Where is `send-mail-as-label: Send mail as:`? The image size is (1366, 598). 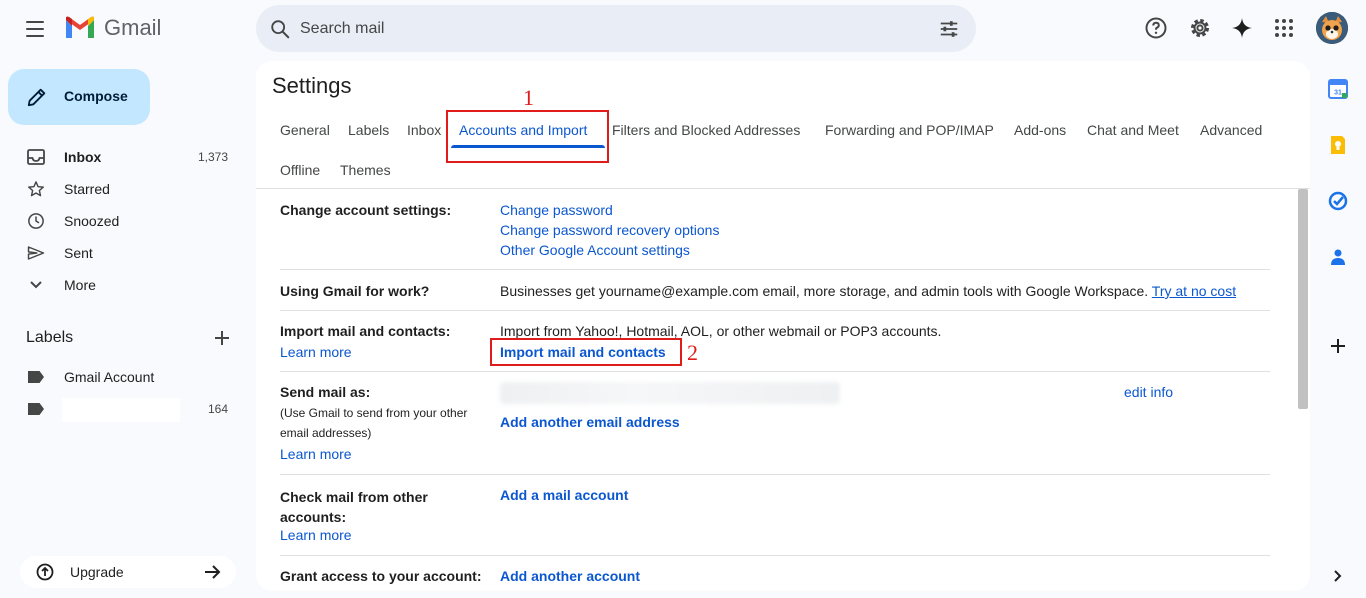
send-mail-as-label: Send mail as: is located at coordinates (325, 392).